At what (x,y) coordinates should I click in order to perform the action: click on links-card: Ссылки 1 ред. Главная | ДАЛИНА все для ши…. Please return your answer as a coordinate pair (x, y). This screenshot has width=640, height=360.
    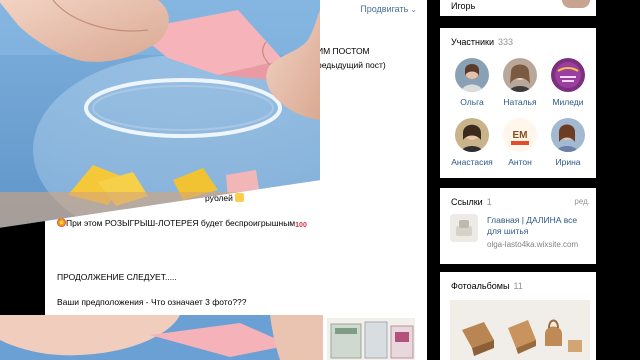
    Looking at the image, I should click on (518, 226).